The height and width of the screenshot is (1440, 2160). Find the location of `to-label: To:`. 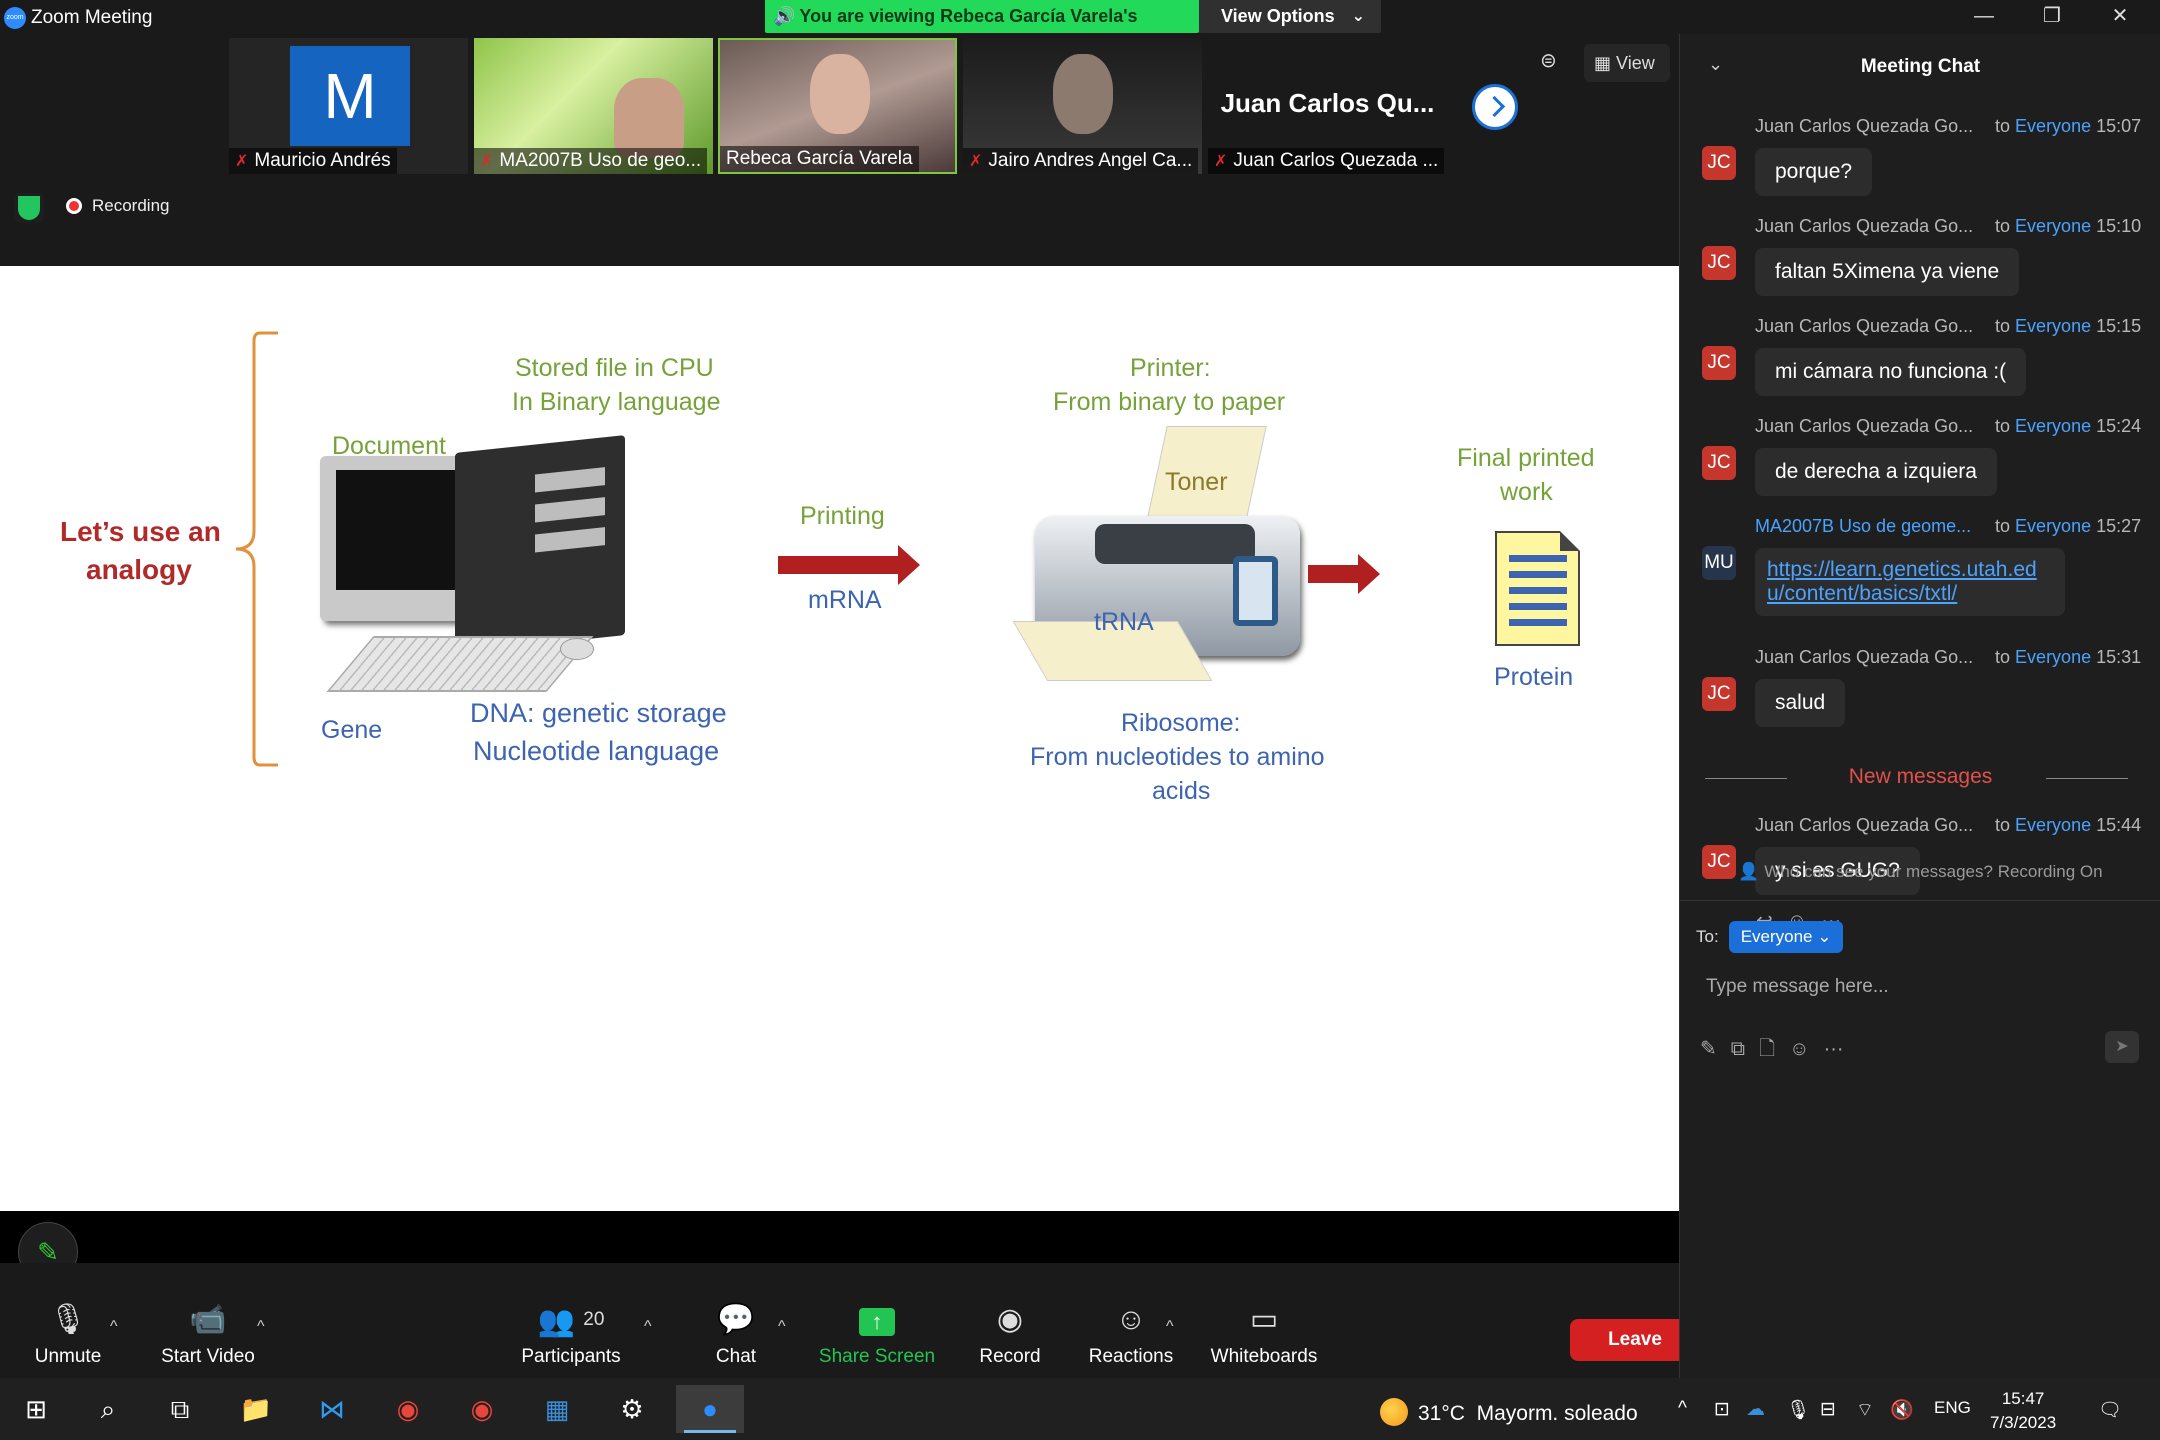

to-label: To: is located at coordinates (1707, 936).